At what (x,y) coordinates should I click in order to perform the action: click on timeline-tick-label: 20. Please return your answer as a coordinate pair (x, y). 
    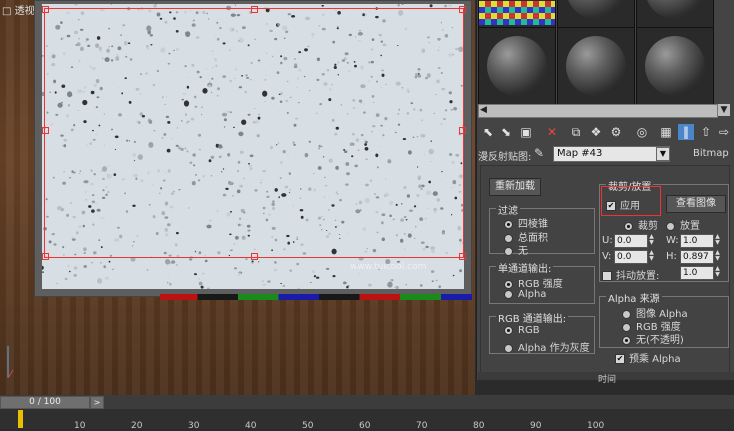
    Looking at the image, I should click on (137, 426).